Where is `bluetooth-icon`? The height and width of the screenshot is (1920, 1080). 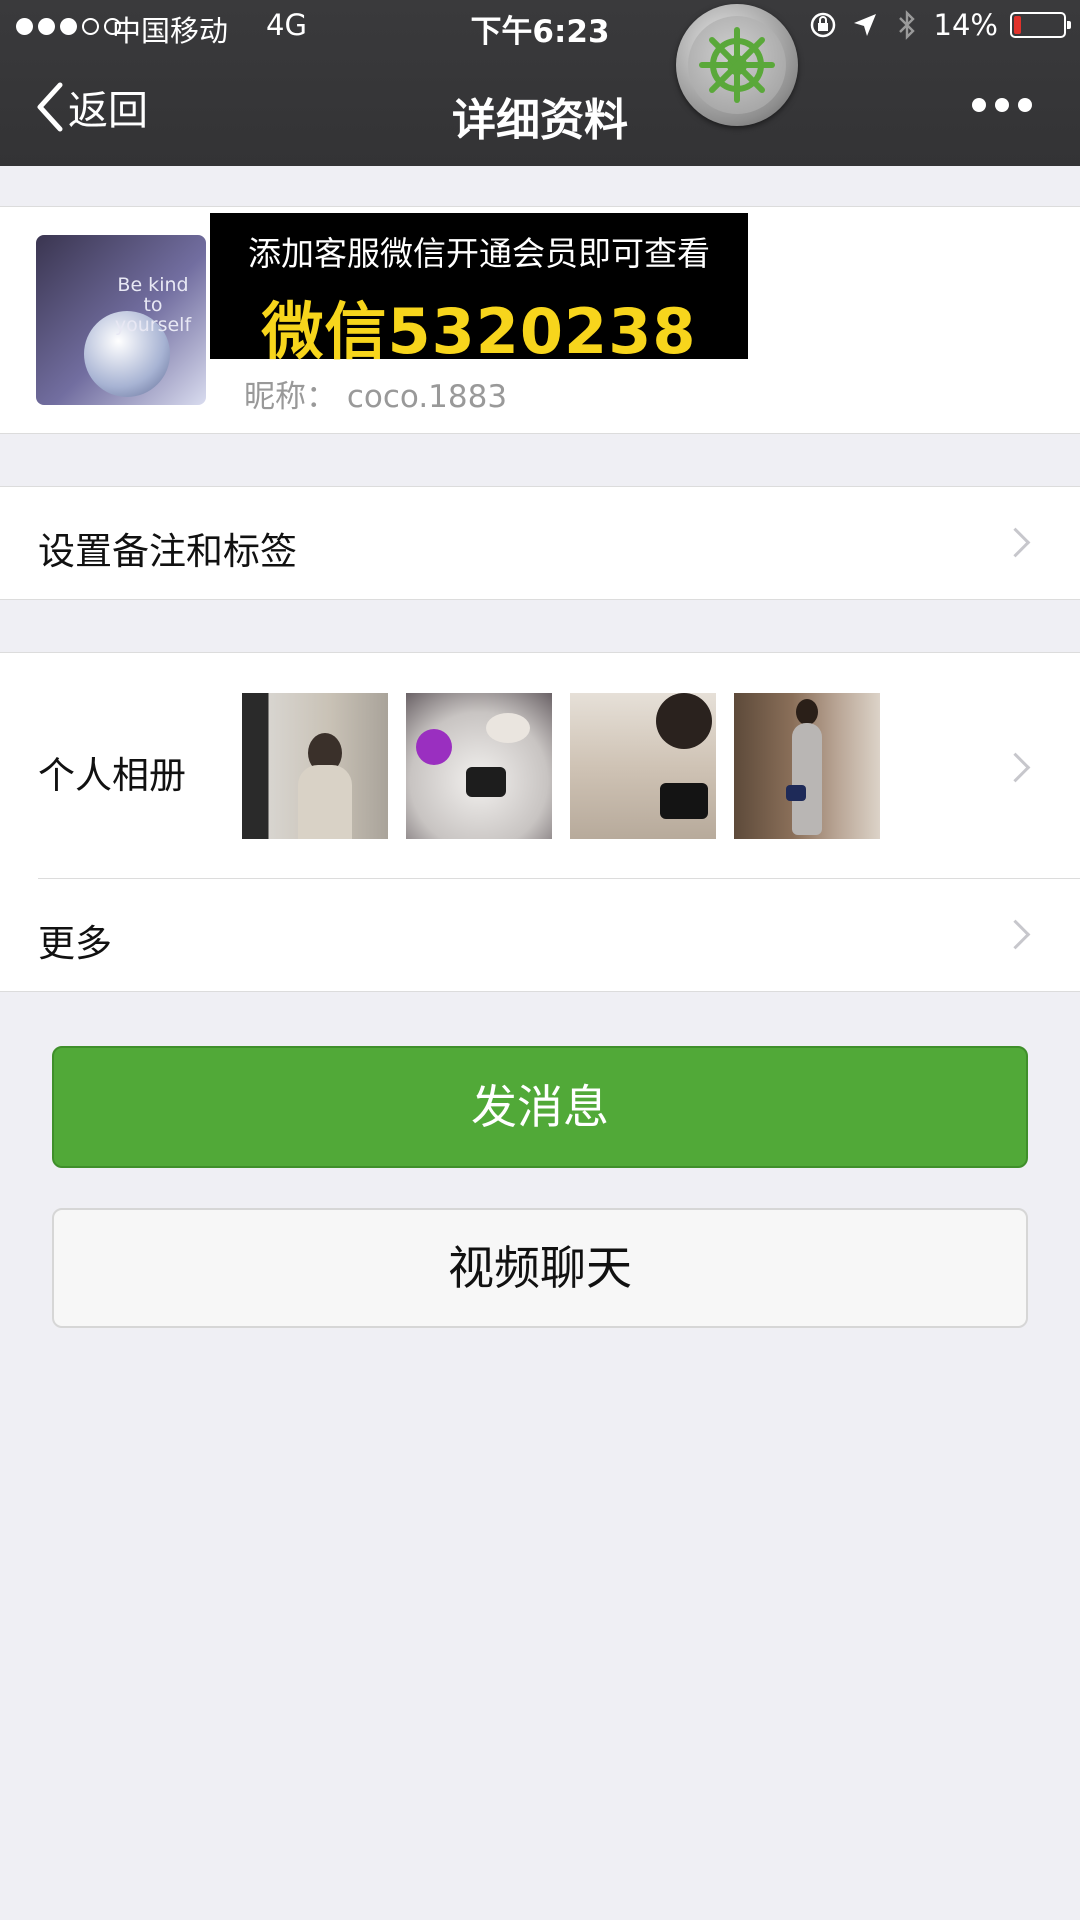
bluetooth-icon is located at coordinates (907, 25).